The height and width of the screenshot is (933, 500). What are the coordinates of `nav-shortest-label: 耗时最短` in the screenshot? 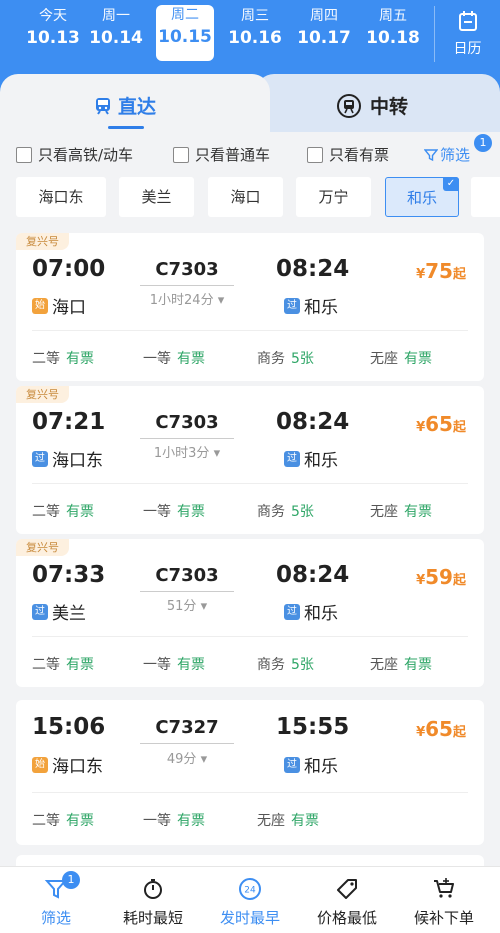 It's located at (152, 918).